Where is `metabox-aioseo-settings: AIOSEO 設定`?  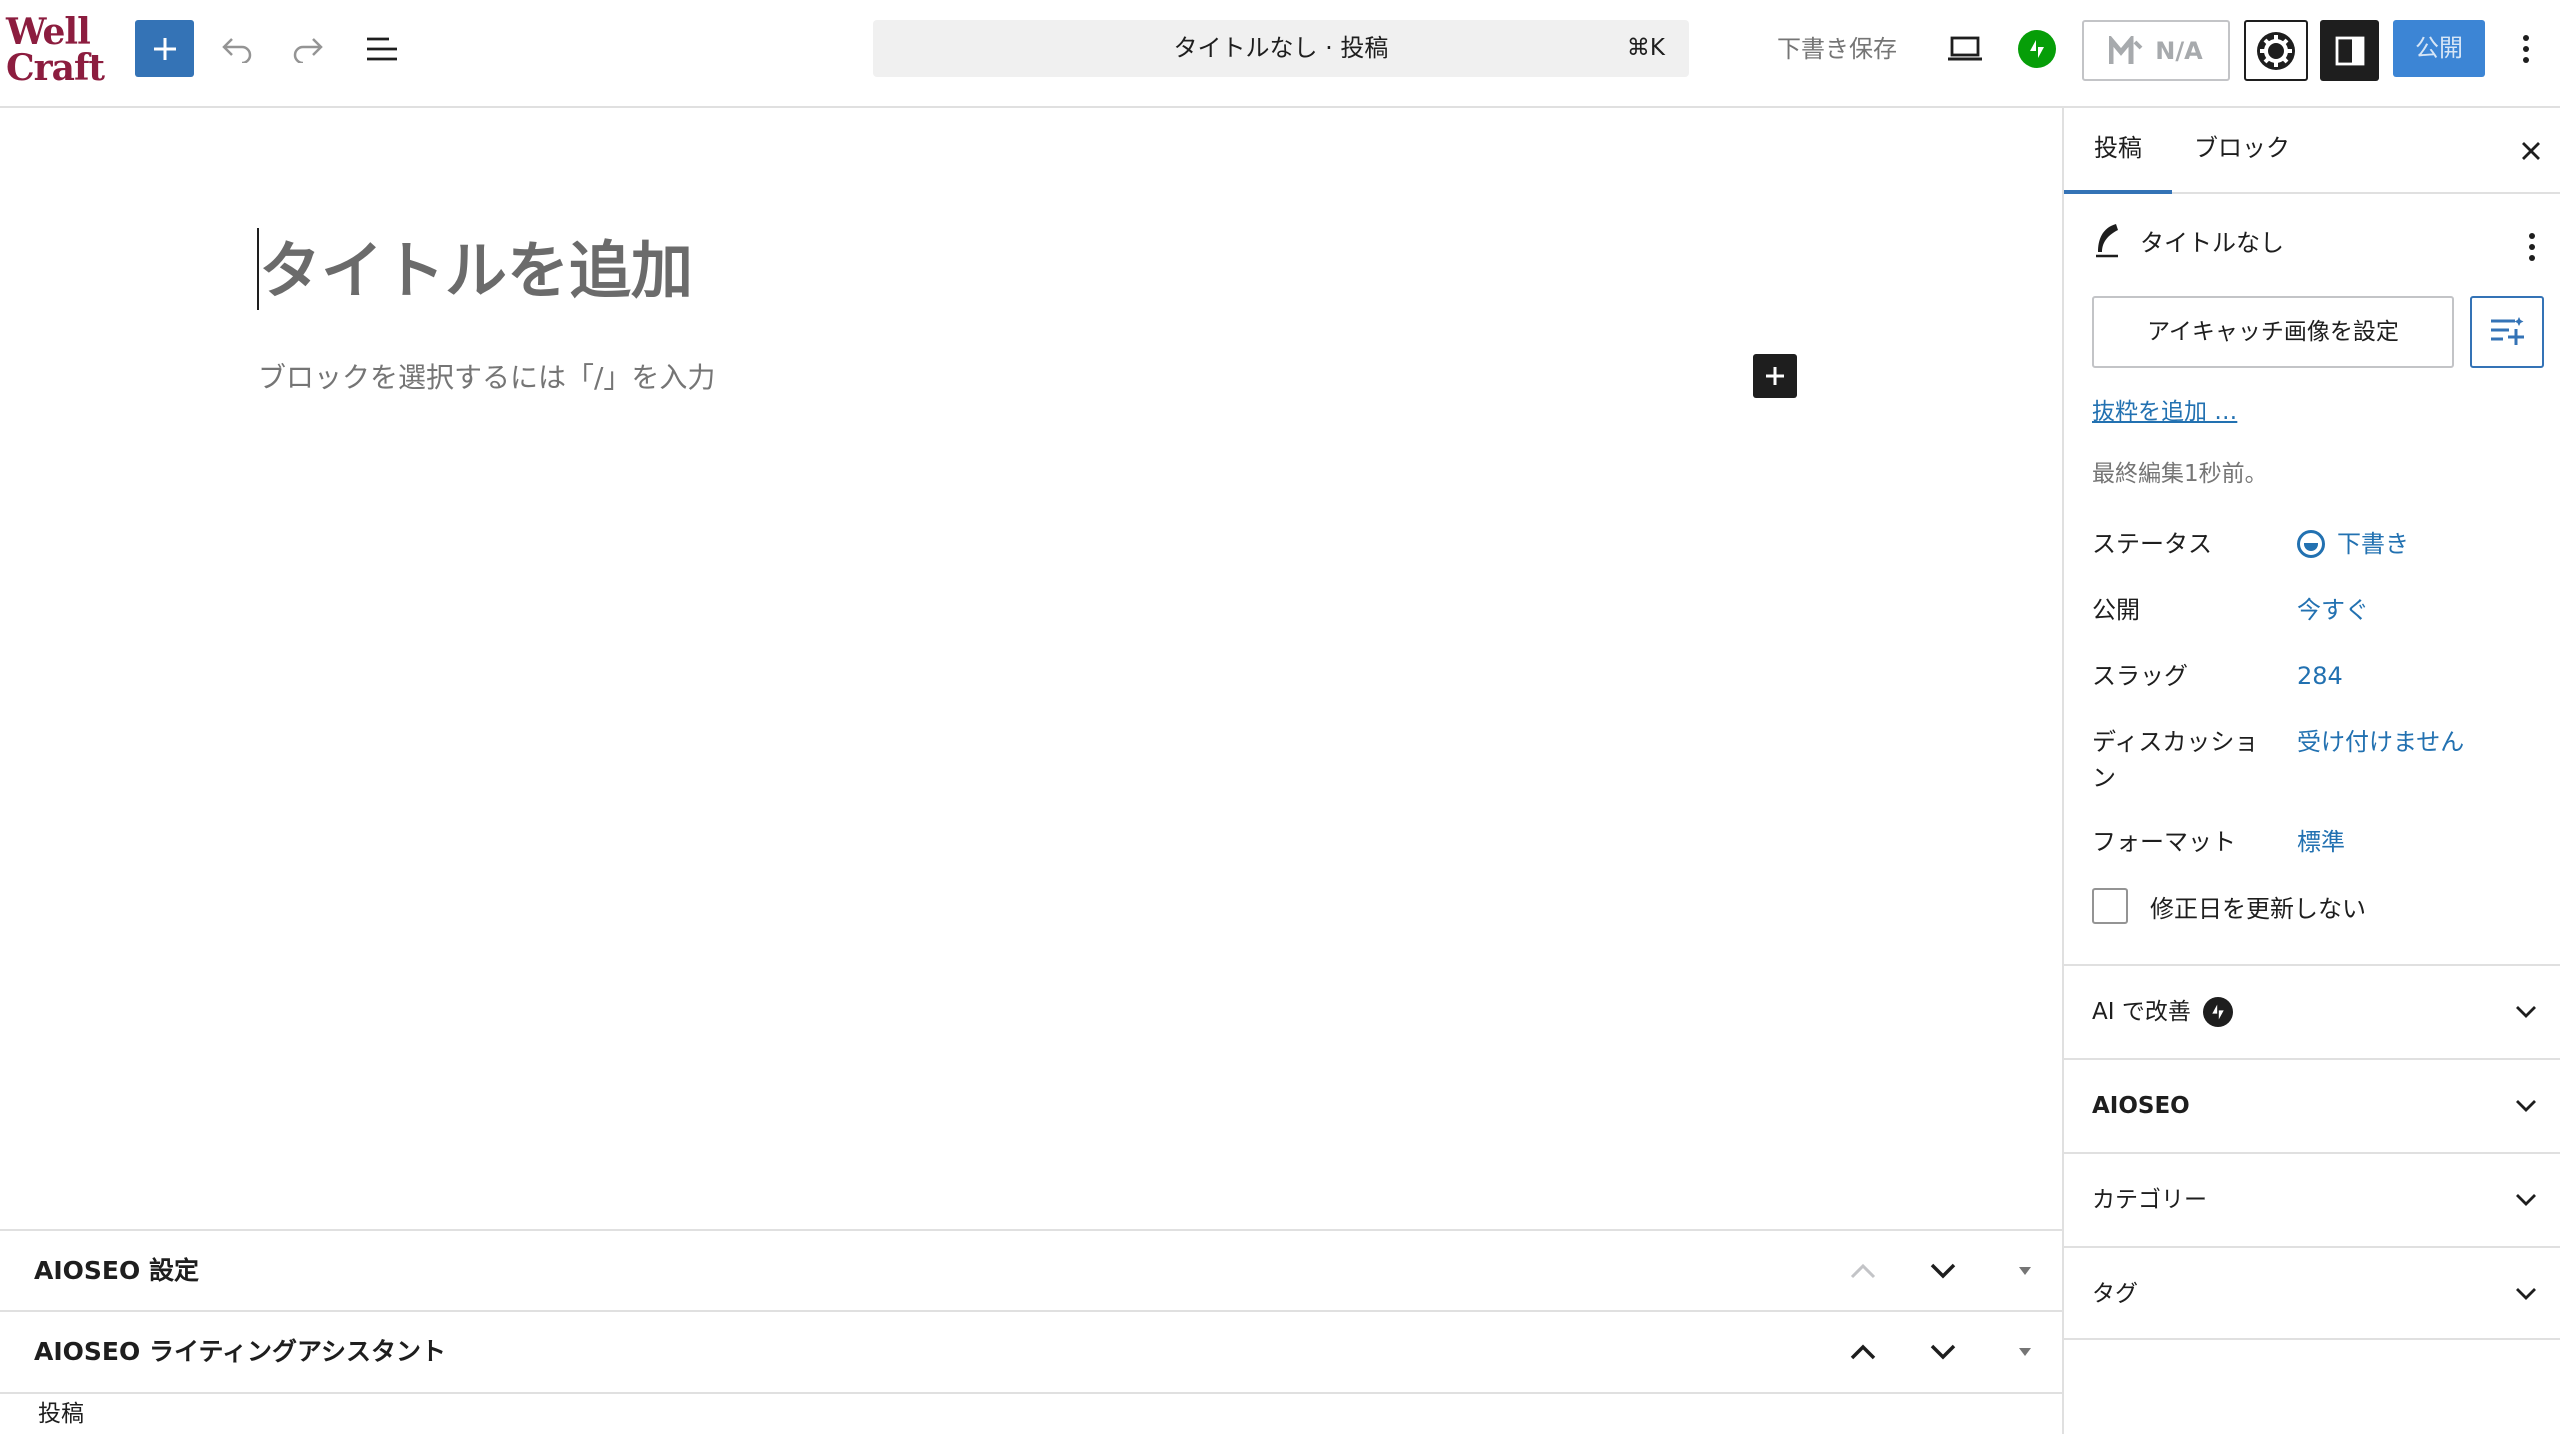
metabox-aioseo-settings: AIOSEO 設定 is located at coordinates (1031, 1269).